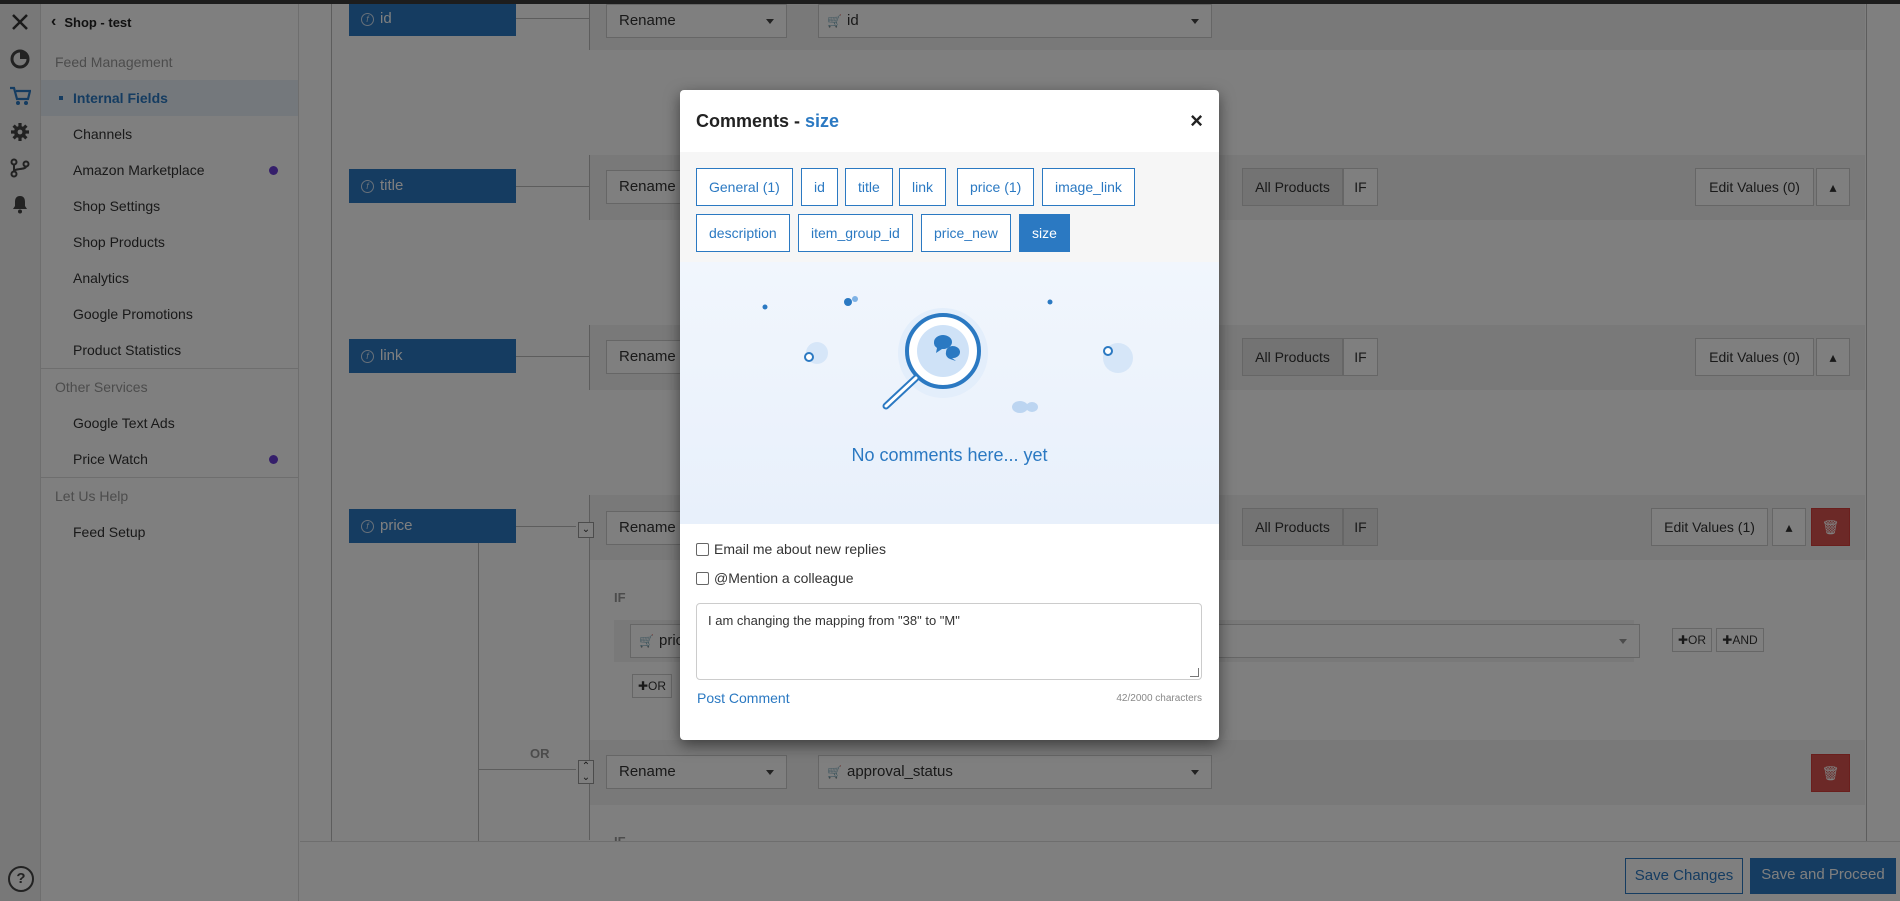 Image resolution: width=1900 pixels, height=901 pixels. Describe the element at coordinates (751, 120) in the screenshot. I see `modal-title-prefix: Comments -` at that location.